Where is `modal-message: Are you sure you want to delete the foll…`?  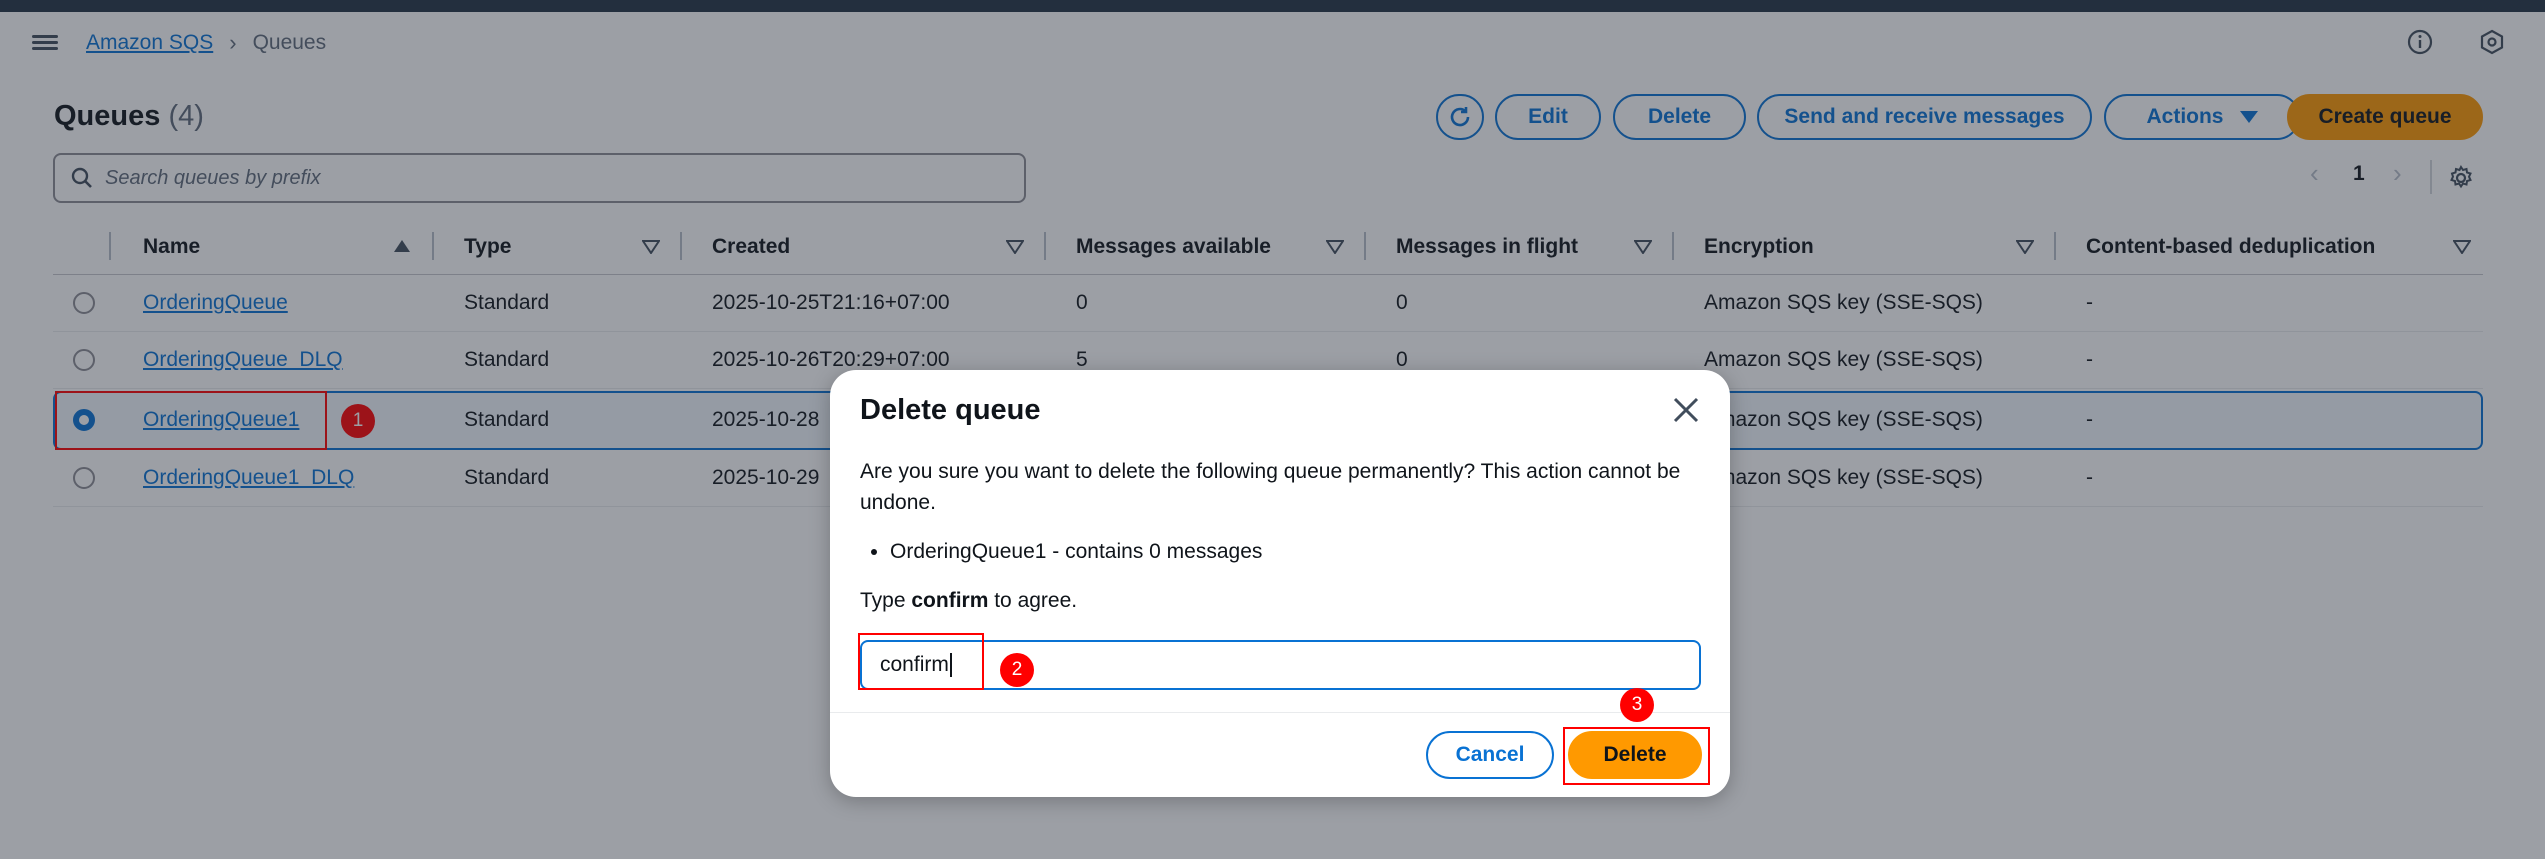
modal-message: Are you sure you want to delete the foll… is located at coordinates (1270, 487).